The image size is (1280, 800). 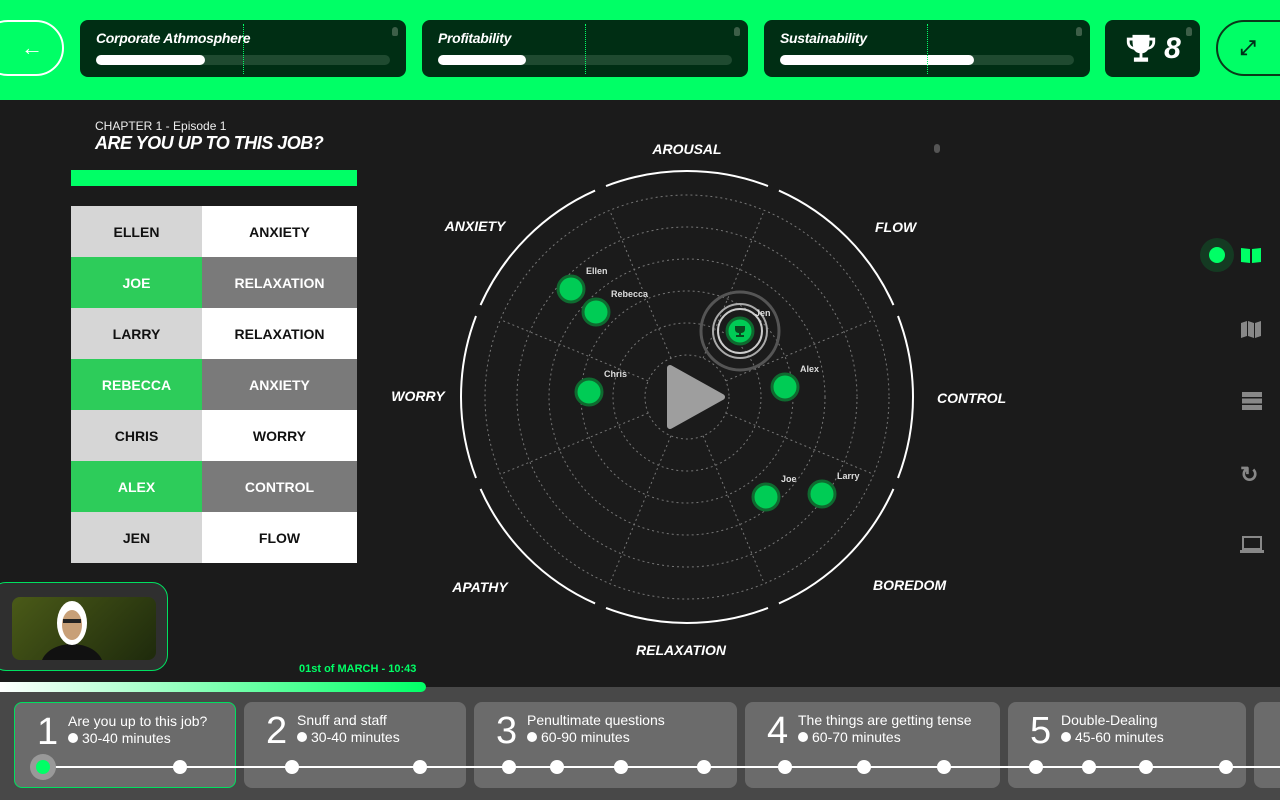 What do you see at coordinates (1119, 737) in the screenshot?
I see `episode-duration: 45-60 minutes` at bounding box center [1119, 737].